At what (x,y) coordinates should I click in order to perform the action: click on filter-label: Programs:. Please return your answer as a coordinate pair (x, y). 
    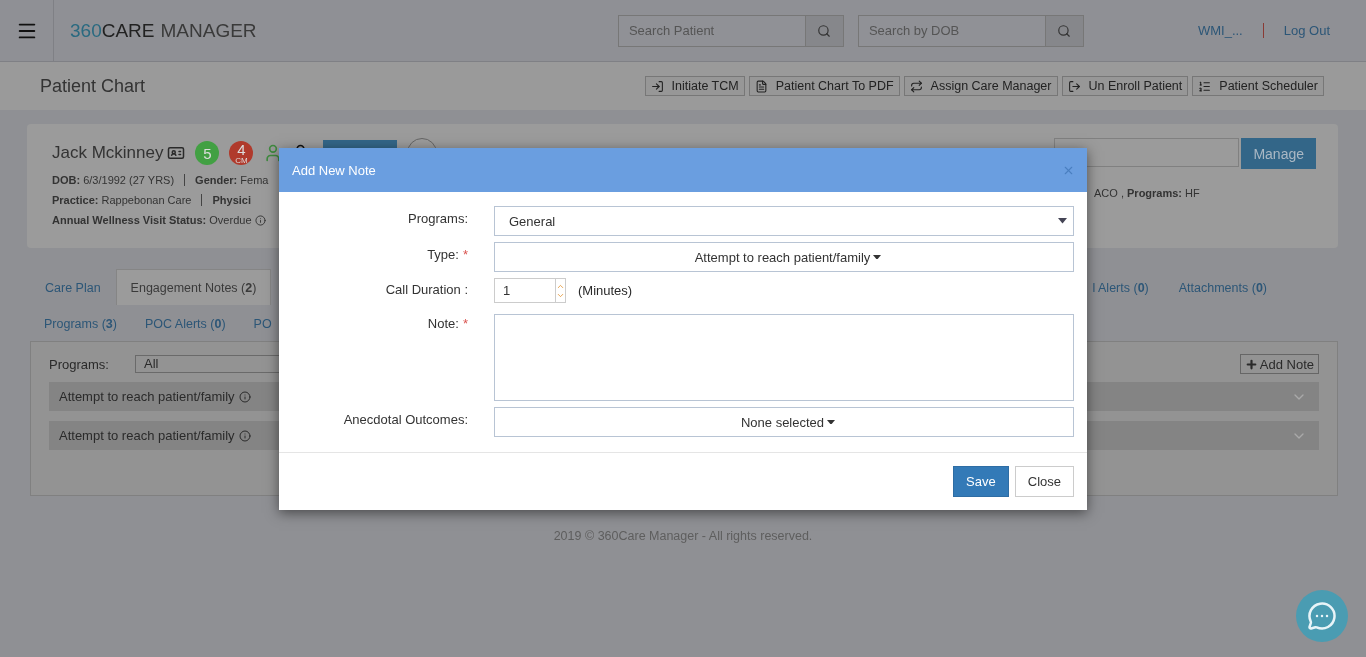
    Looking at the image, I should click on (79, 364).